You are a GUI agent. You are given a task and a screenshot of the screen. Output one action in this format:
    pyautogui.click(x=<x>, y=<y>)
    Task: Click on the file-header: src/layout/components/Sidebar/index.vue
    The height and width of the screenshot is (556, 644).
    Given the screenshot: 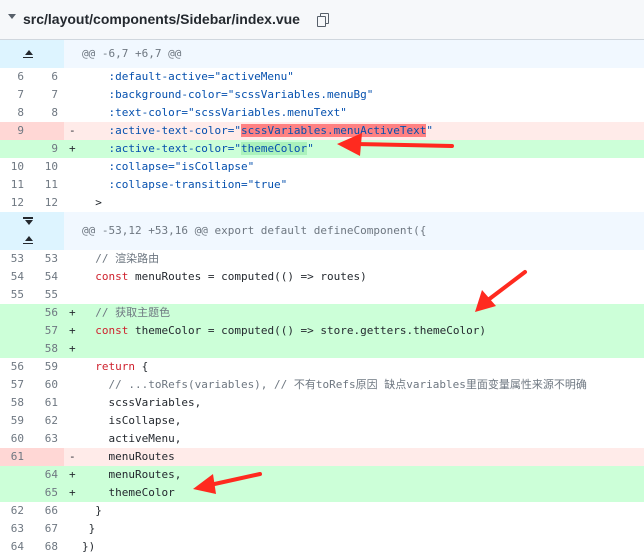 What is the action you would take?
    pyautogui.click(x=322, y=20)
    